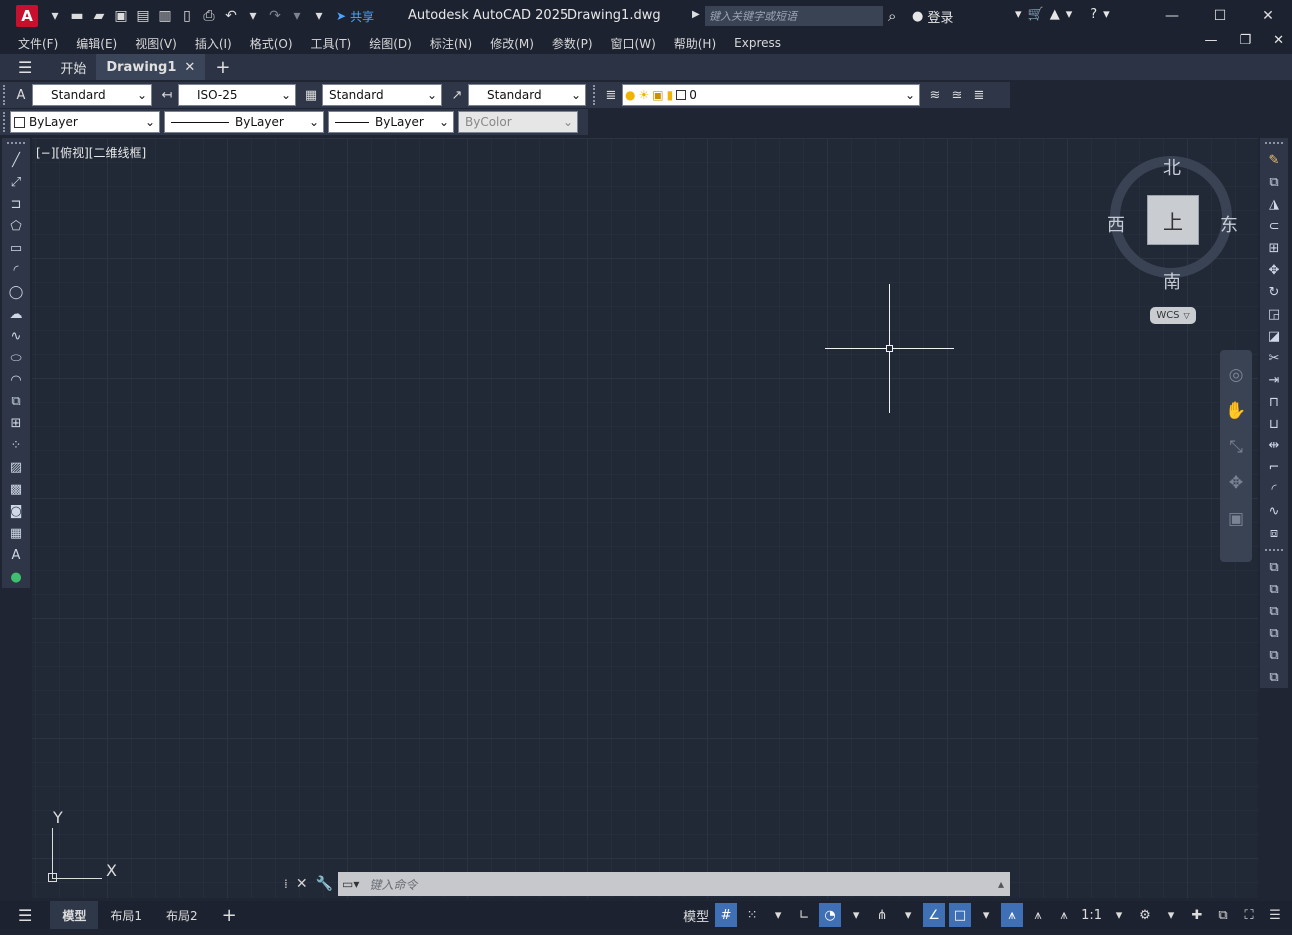 This screenshot has width=1292, height=935. I want to click on ortho-icon: ∟, so click(804, 915).